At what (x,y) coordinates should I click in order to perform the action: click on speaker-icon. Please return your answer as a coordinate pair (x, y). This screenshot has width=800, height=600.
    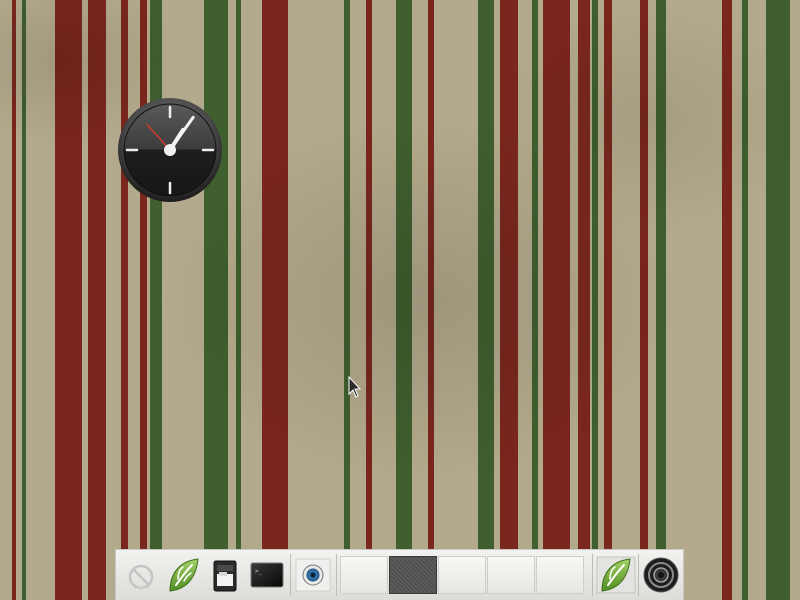
    Looking at the image, I should click on (661, 575).